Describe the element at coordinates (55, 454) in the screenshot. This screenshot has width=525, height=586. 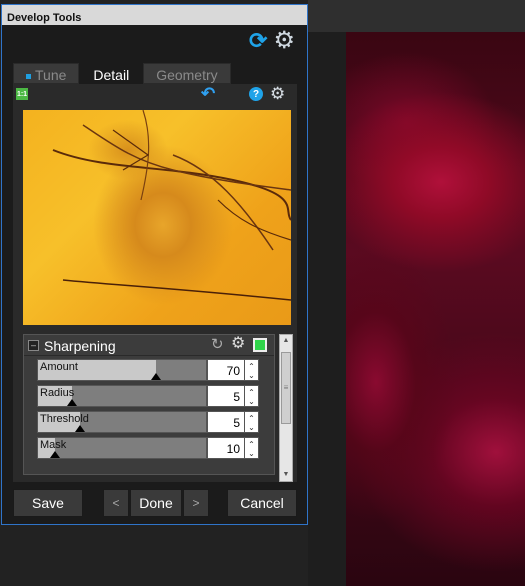
I see `mask-thumb-icon` at that location.